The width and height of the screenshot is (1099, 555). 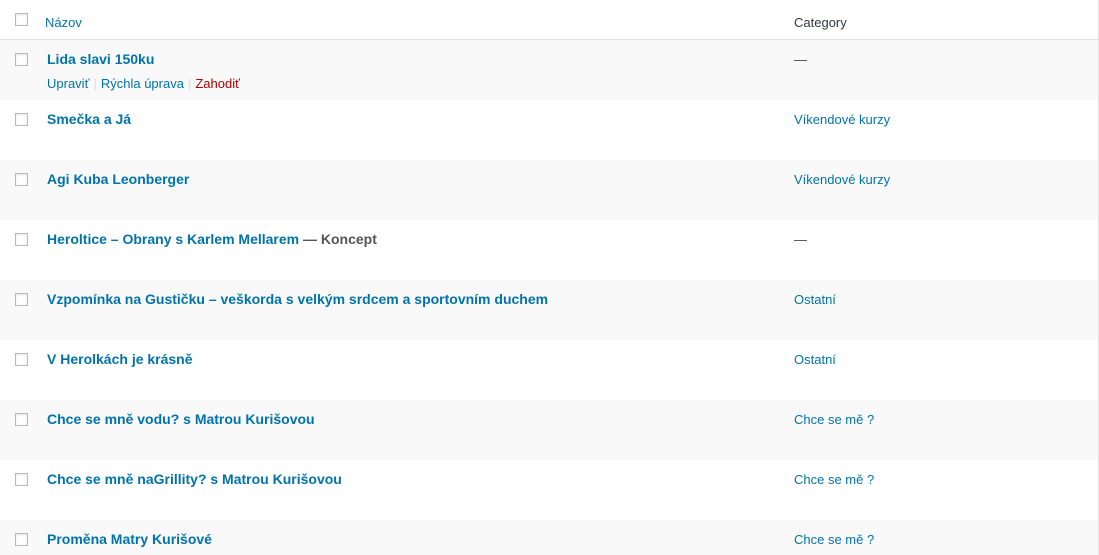 What do you see at coordinates (340, 239) in the screenshot?
I see `post-state: — Koncept` at bounding box center [340, 239].